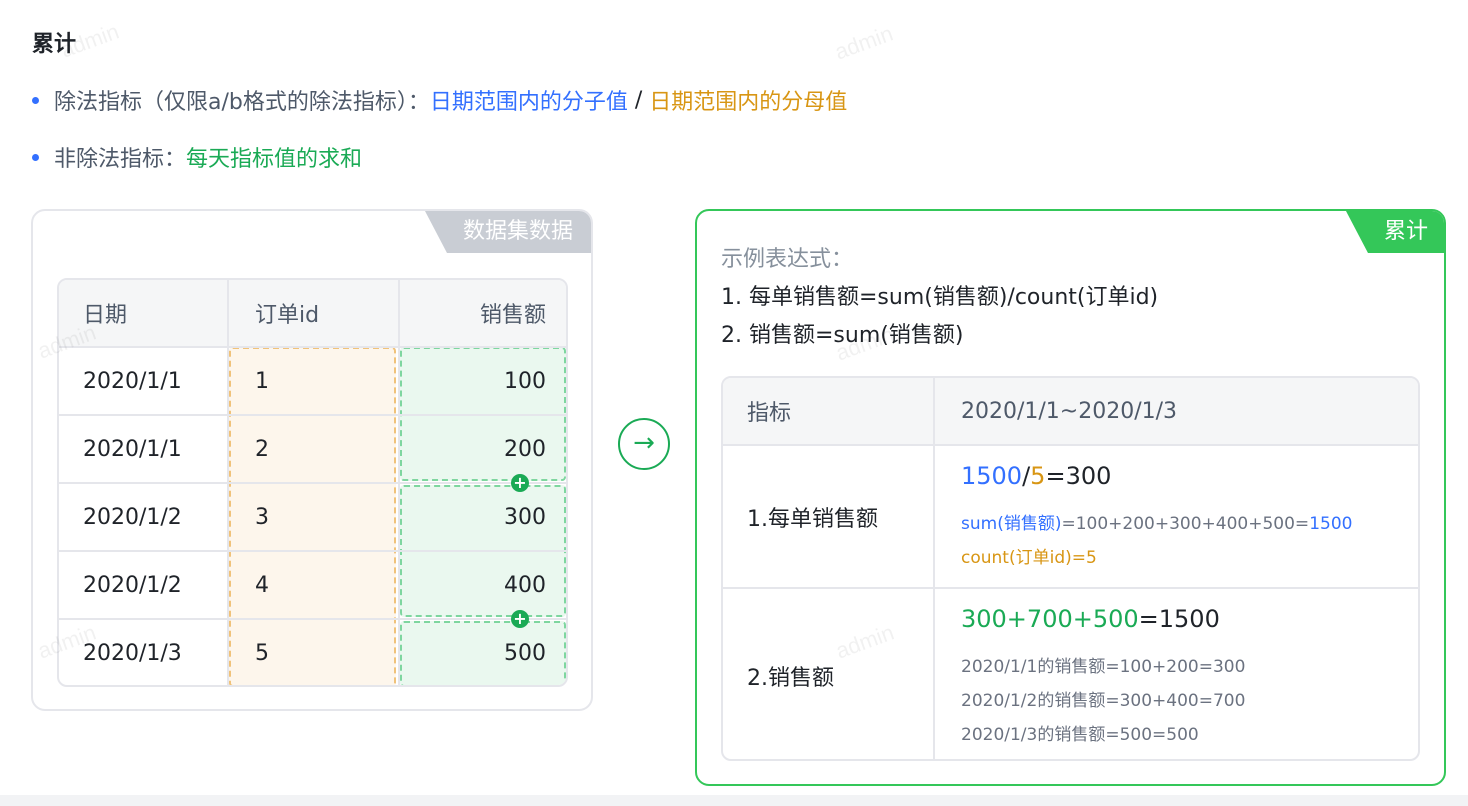 Image resolution: width=1468 pixels, height=806 pixels. Describe the element at coordinates (992, 476) in the screenshot. I see `result-numerator: 1500` at that location.